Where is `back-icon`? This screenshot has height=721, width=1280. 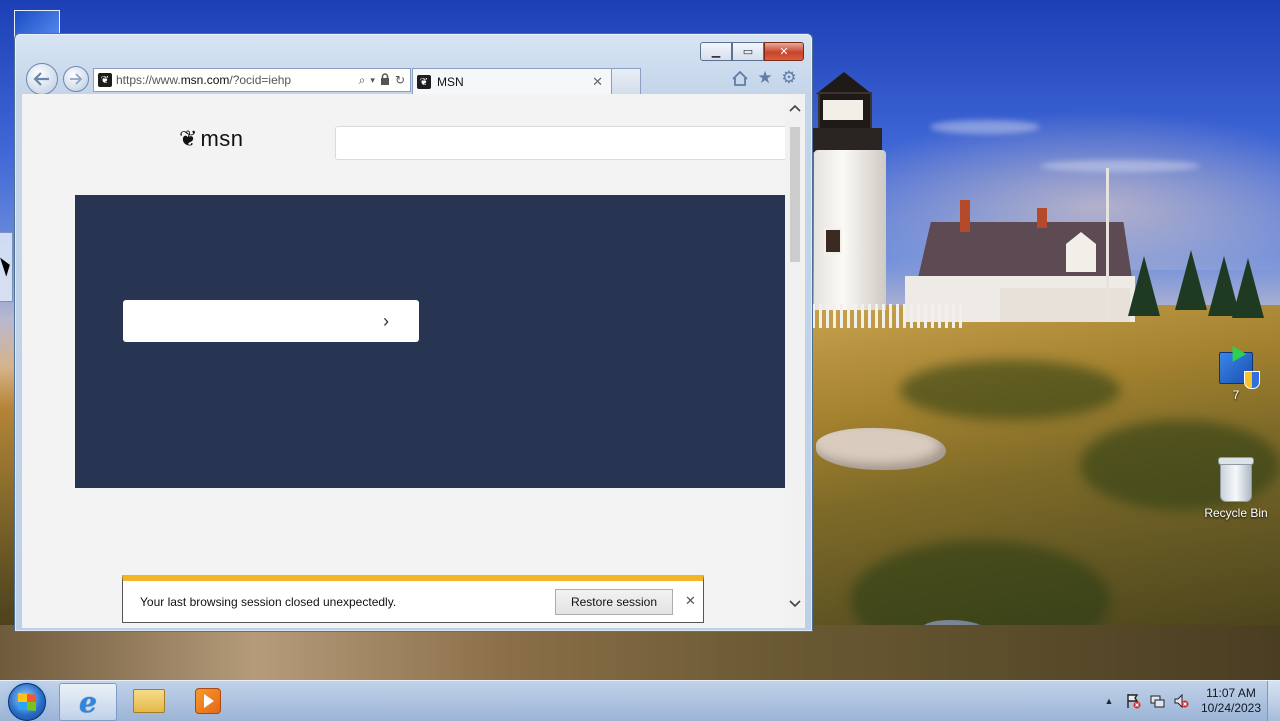
back-icon is located at coordinates (41, 79).